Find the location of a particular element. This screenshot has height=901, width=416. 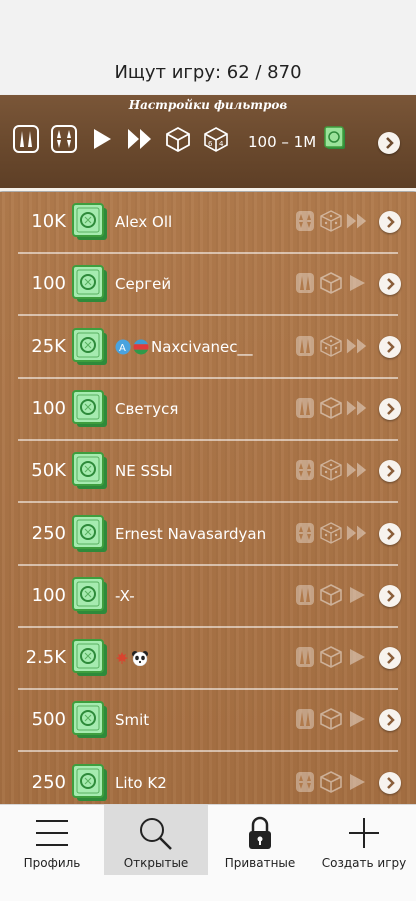

player-name-text: NE SSЫ is located at coordinates (144, 471).